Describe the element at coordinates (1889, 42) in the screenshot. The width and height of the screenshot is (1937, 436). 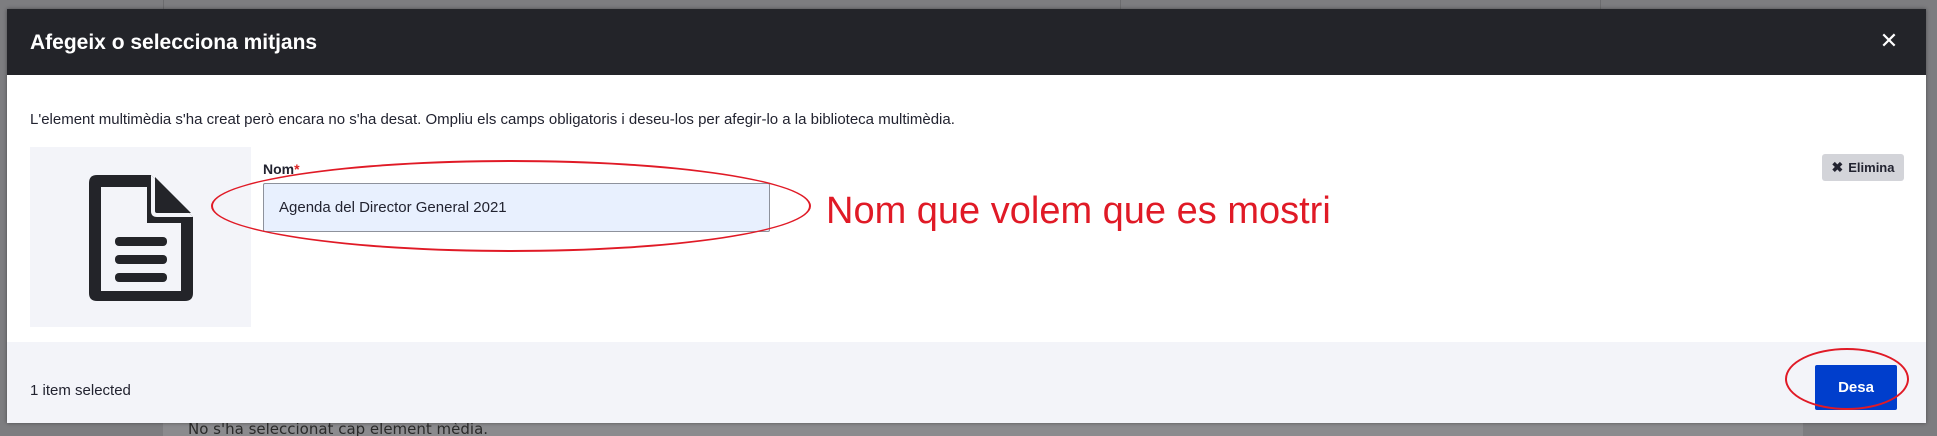
I see `close-icon: ✕` at that location.